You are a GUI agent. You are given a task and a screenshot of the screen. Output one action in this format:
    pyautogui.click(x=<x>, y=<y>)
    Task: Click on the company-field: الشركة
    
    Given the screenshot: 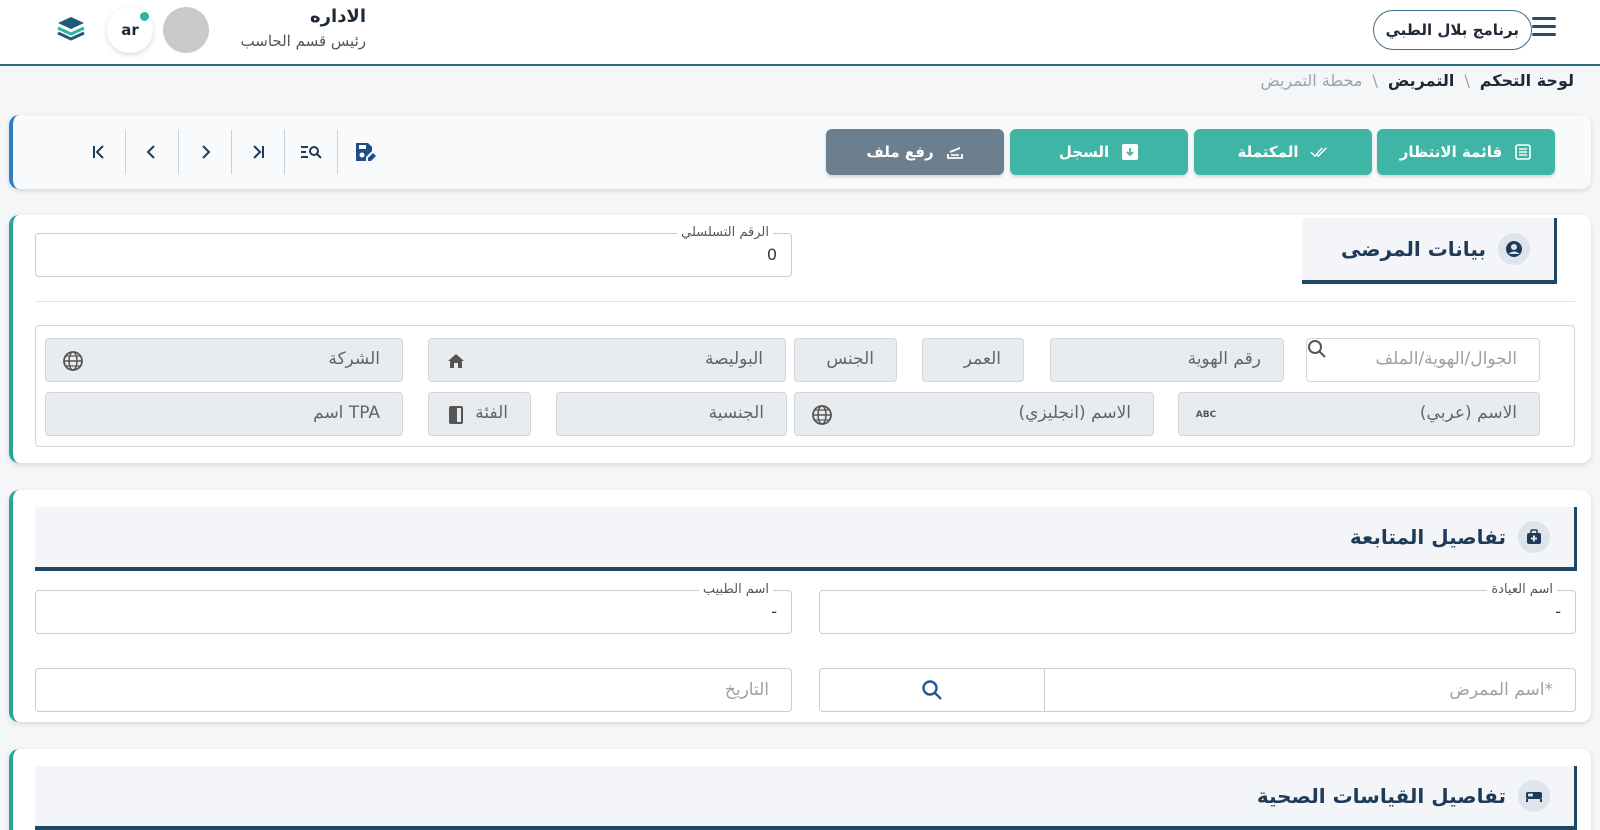 What is the action you would take?
    pyautogui.click(x=224, y=360)
    